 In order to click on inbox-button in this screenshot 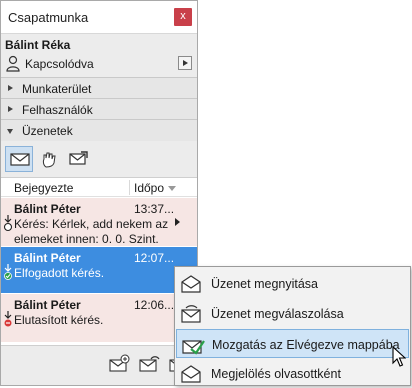, I will do `click(19, 159)`.